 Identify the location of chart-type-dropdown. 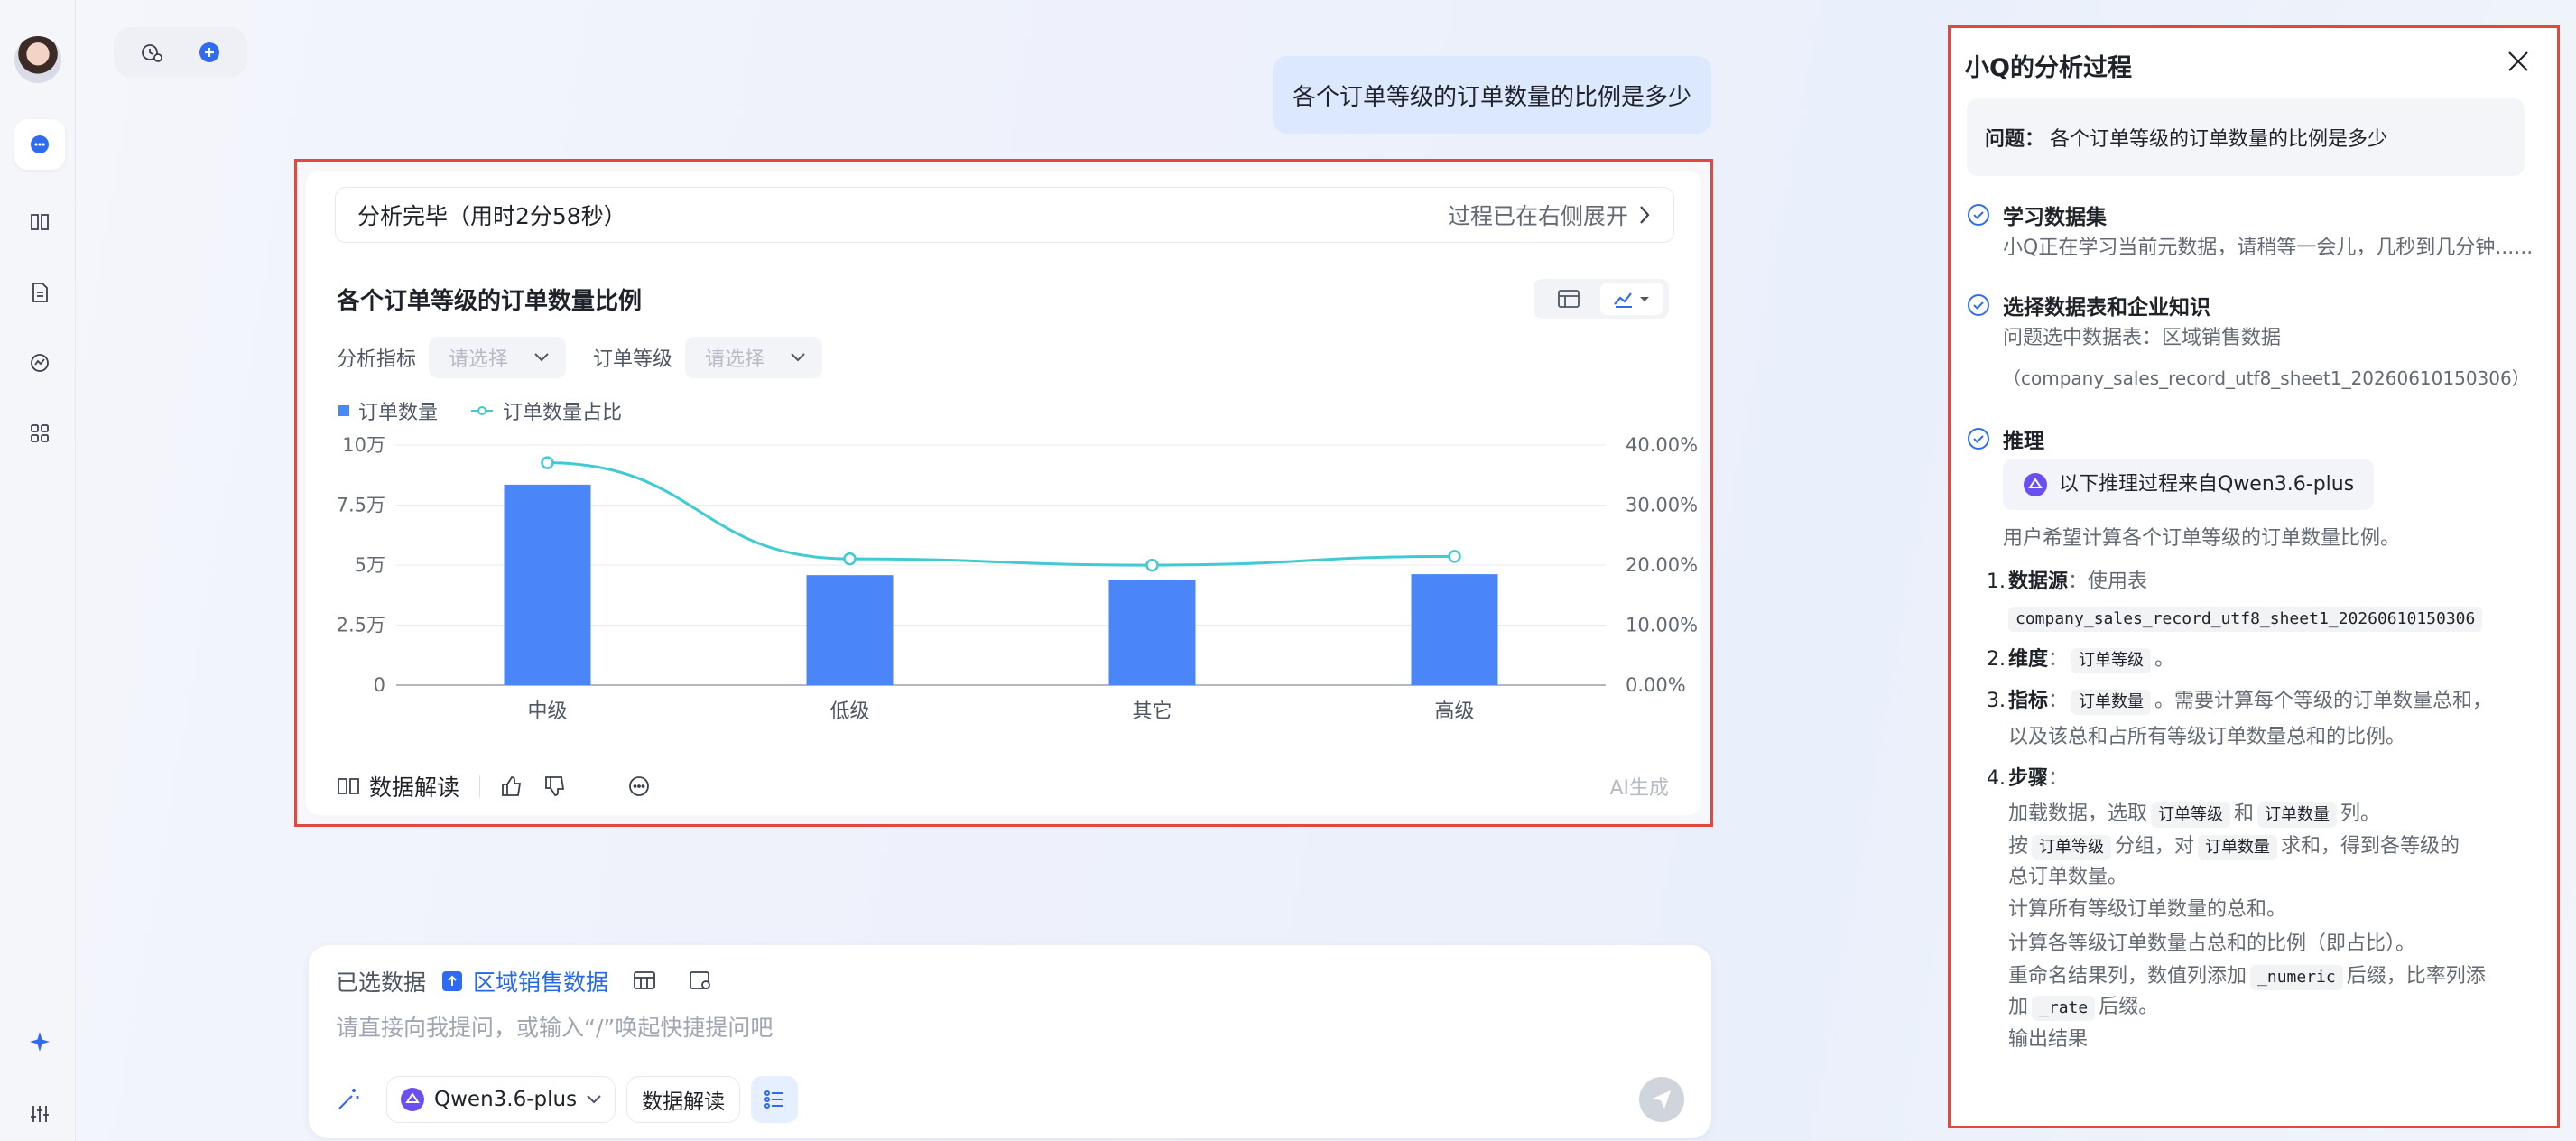
(1631, 299).